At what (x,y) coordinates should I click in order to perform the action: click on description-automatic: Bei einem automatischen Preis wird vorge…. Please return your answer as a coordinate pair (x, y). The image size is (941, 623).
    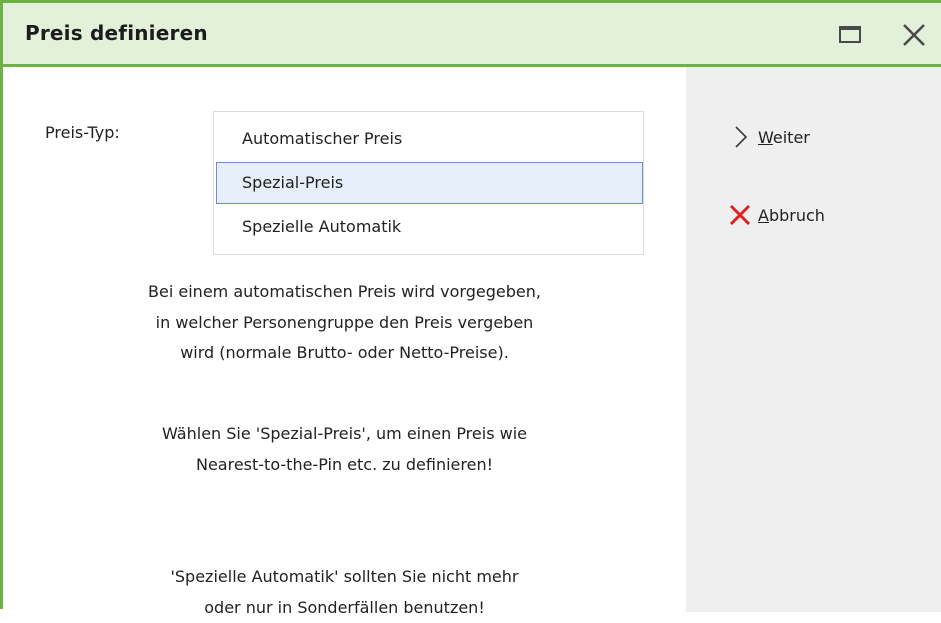
    Looking at the image, I should click on (344, 323).